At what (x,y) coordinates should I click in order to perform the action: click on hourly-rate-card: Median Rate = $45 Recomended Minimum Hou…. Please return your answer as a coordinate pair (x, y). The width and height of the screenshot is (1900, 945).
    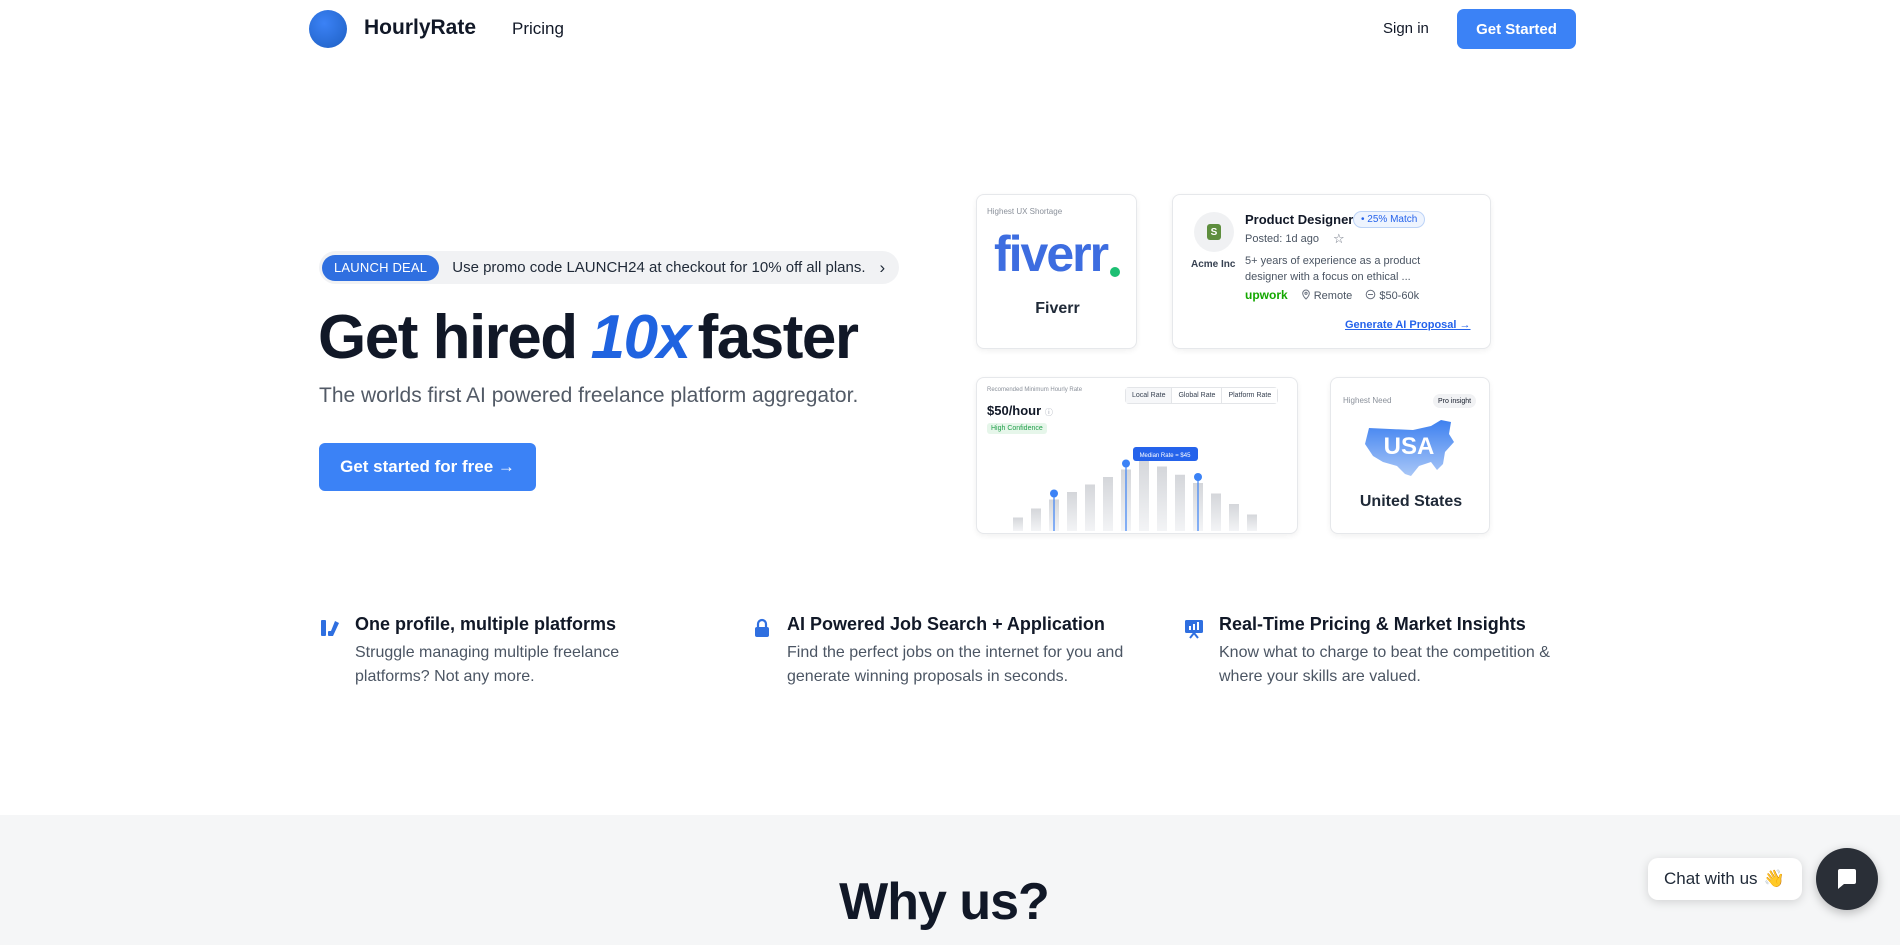
    Looking at the image, I should click on (1137, 455).